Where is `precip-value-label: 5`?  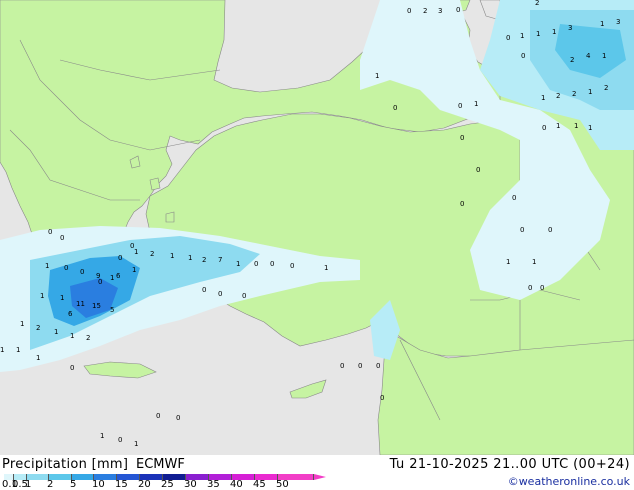
precip-value-label: 5 is located at coordinates (112, 310).